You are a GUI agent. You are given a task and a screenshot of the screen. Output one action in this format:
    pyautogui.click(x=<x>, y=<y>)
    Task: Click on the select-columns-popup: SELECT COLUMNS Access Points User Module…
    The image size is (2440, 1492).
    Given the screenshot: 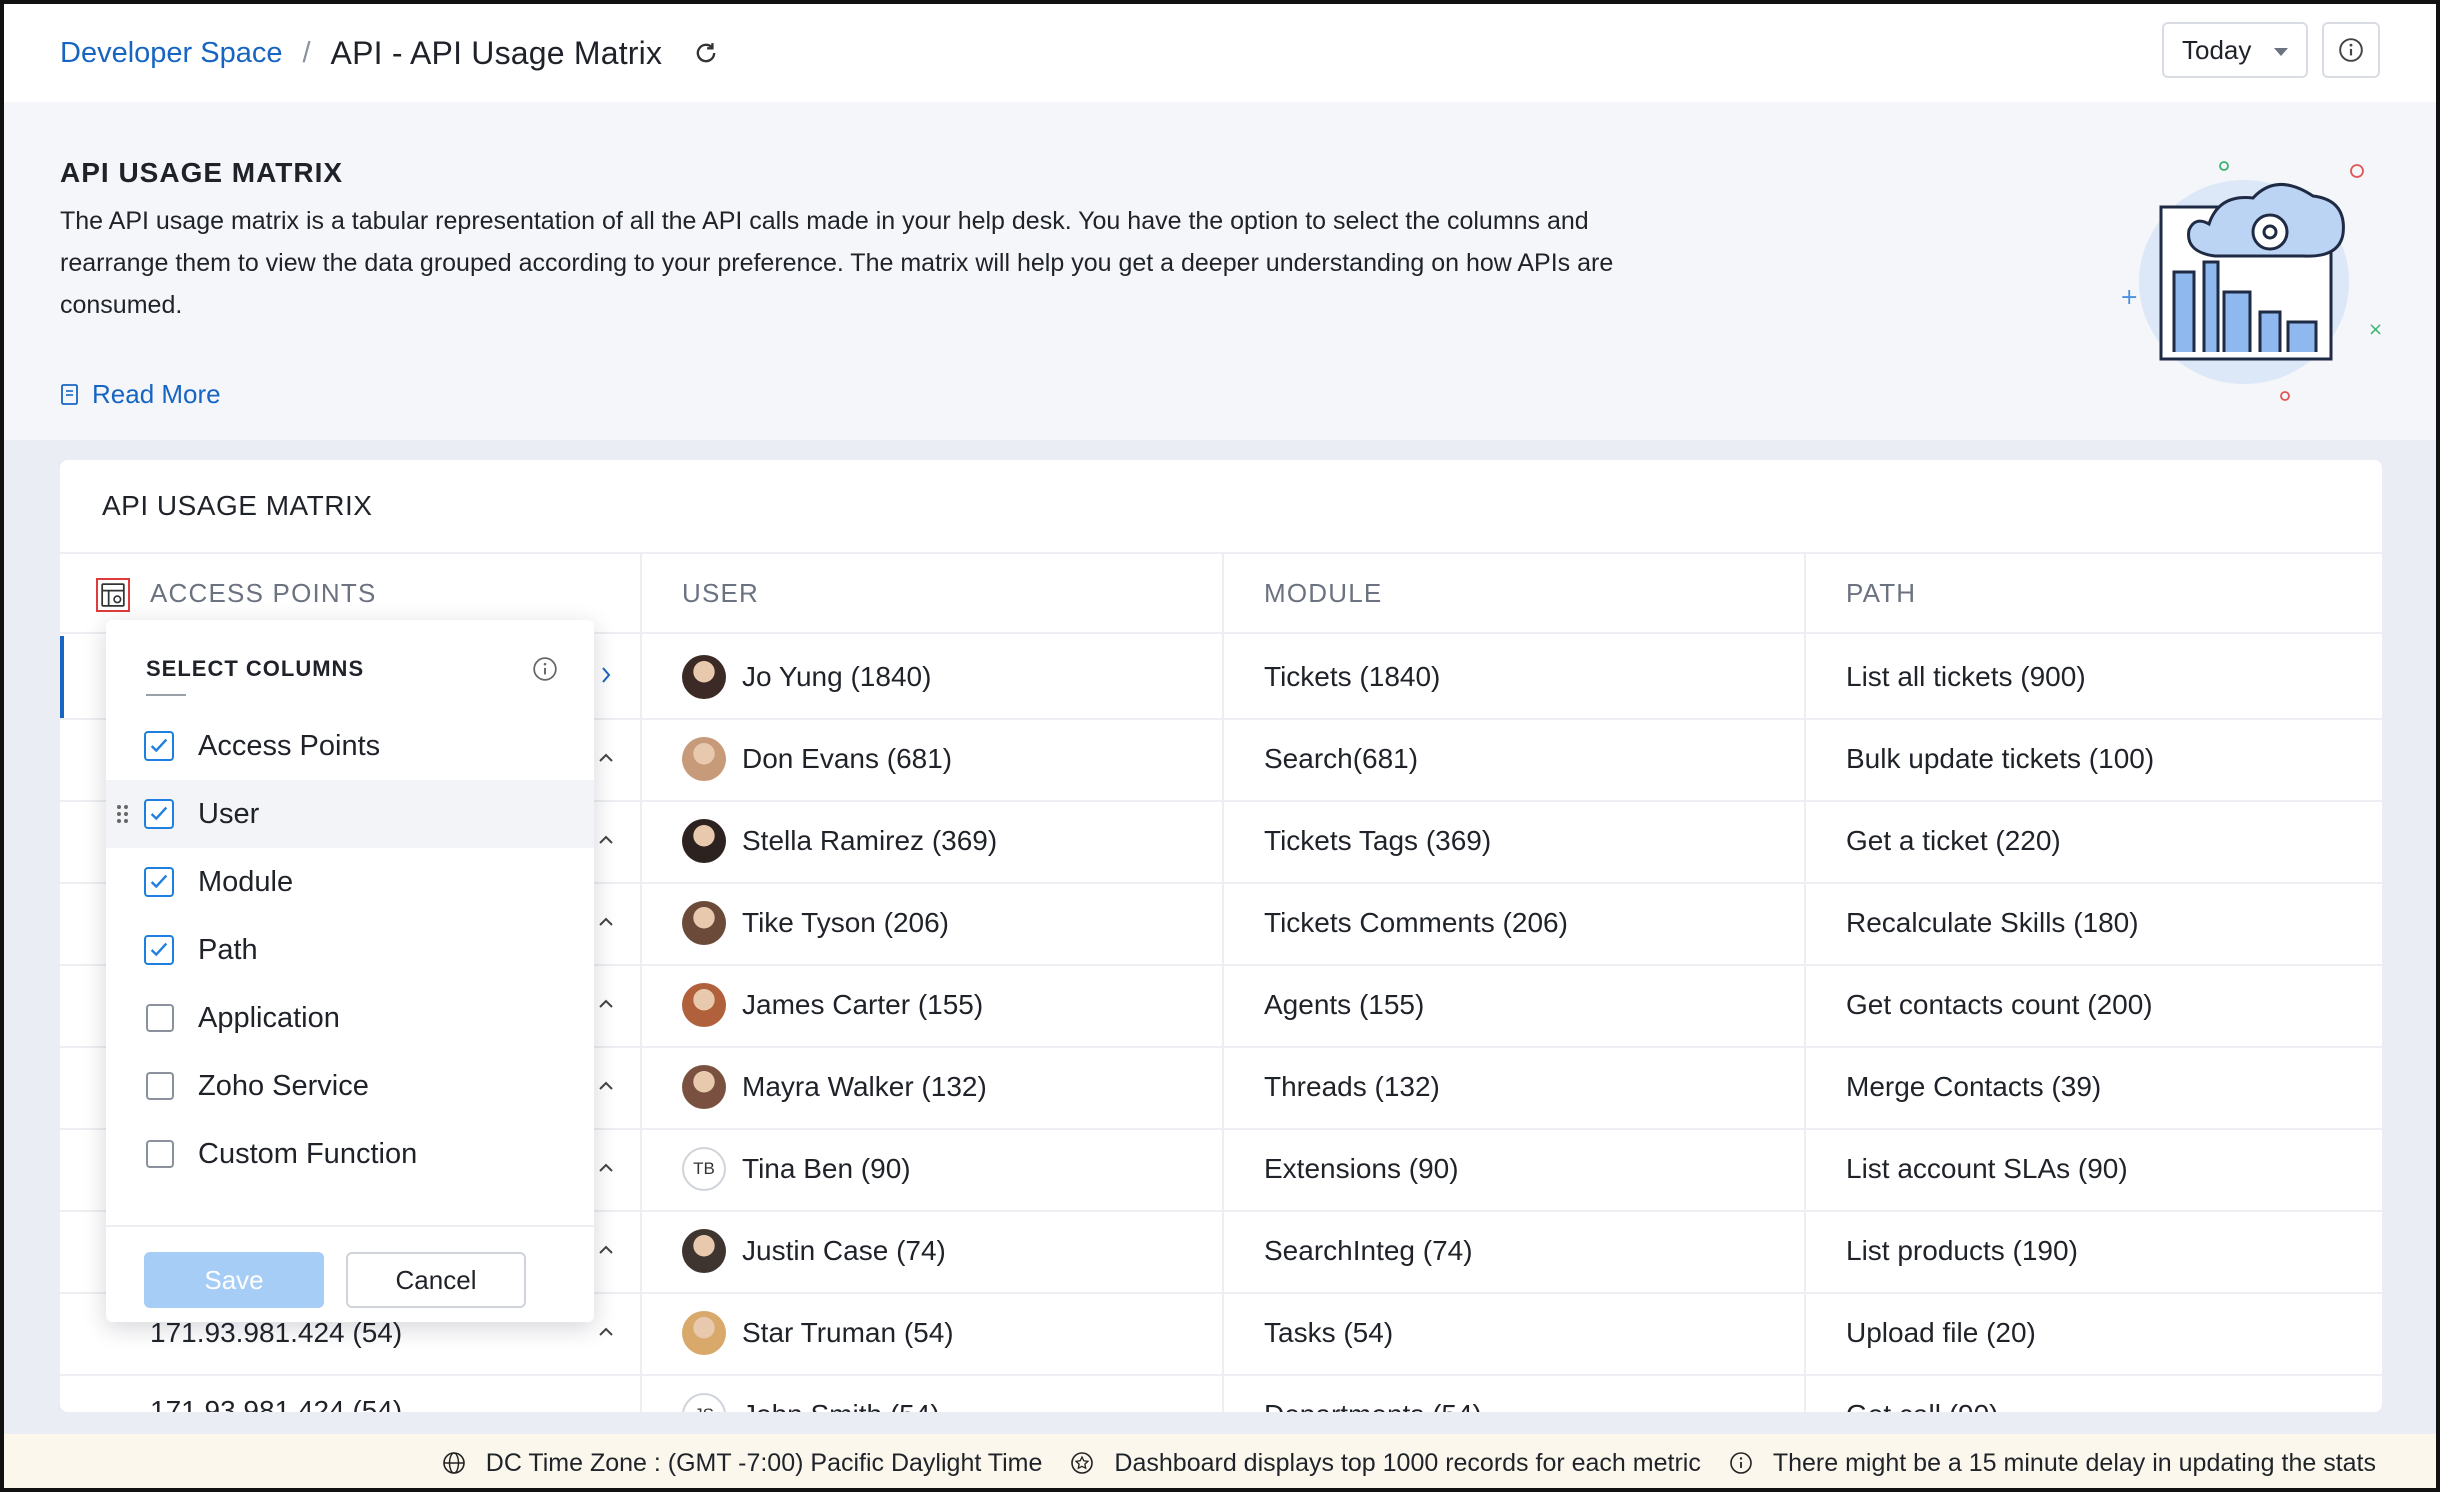 What is the action you would take?
    pyautogui.click(x=350, y=971)
    